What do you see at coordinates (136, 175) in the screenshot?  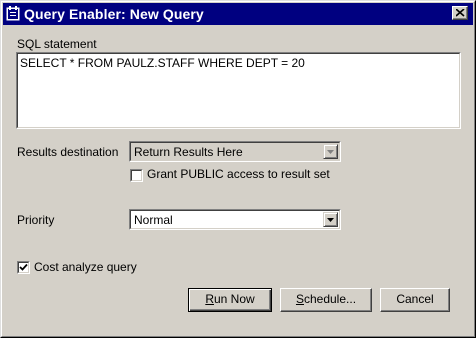 I see `grant-public-checkbox` at bounding box center [136, 175].